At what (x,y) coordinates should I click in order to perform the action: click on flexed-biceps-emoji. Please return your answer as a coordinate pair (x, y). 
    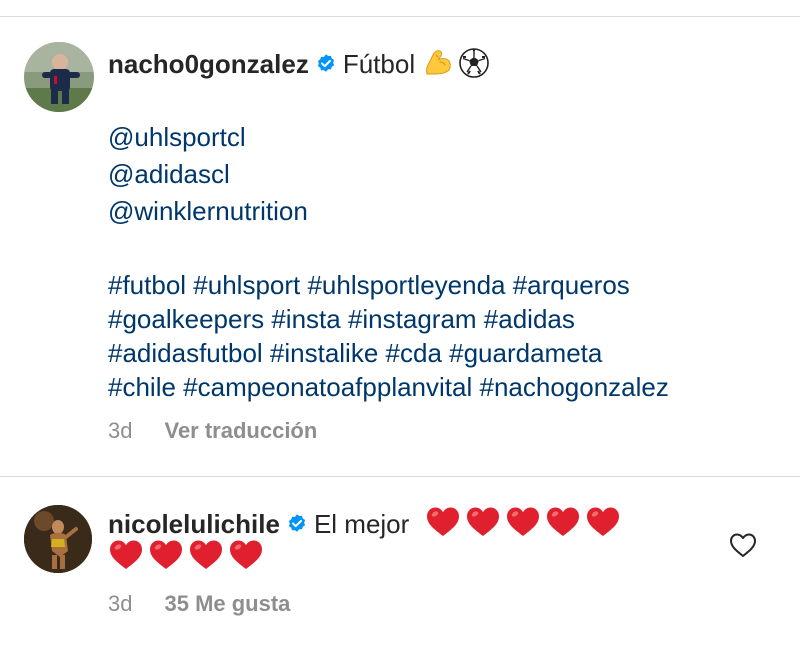
    Looking at the image, I should click on (438, 67).